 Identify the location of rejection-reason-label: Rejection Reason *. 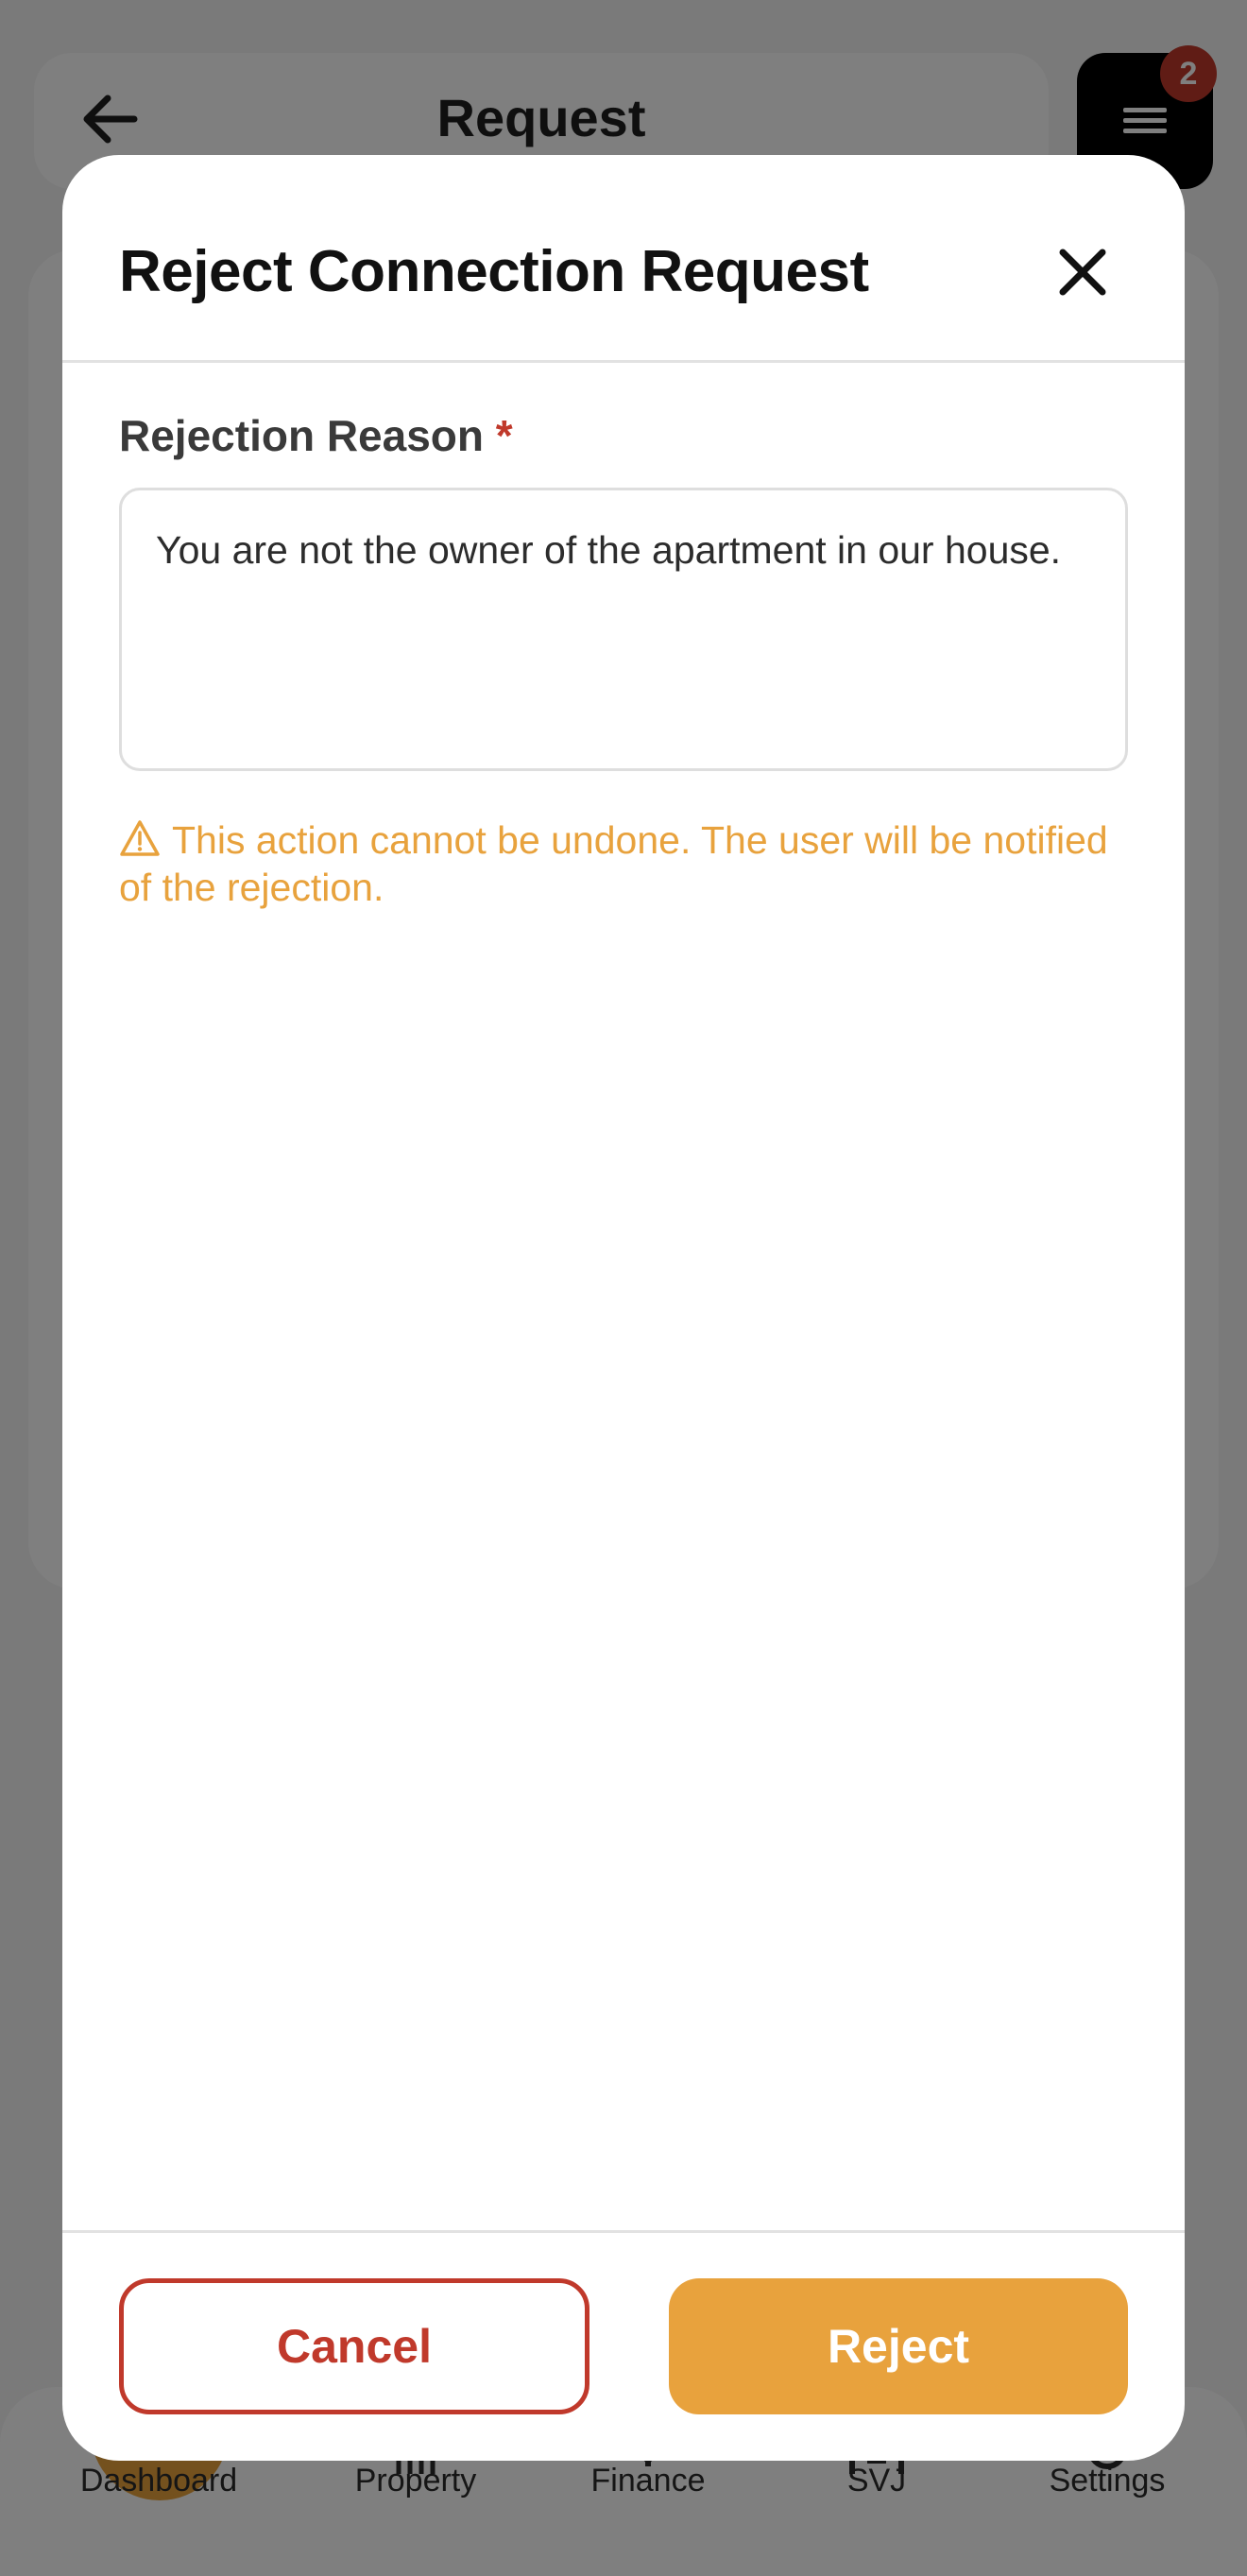
(316, 435).